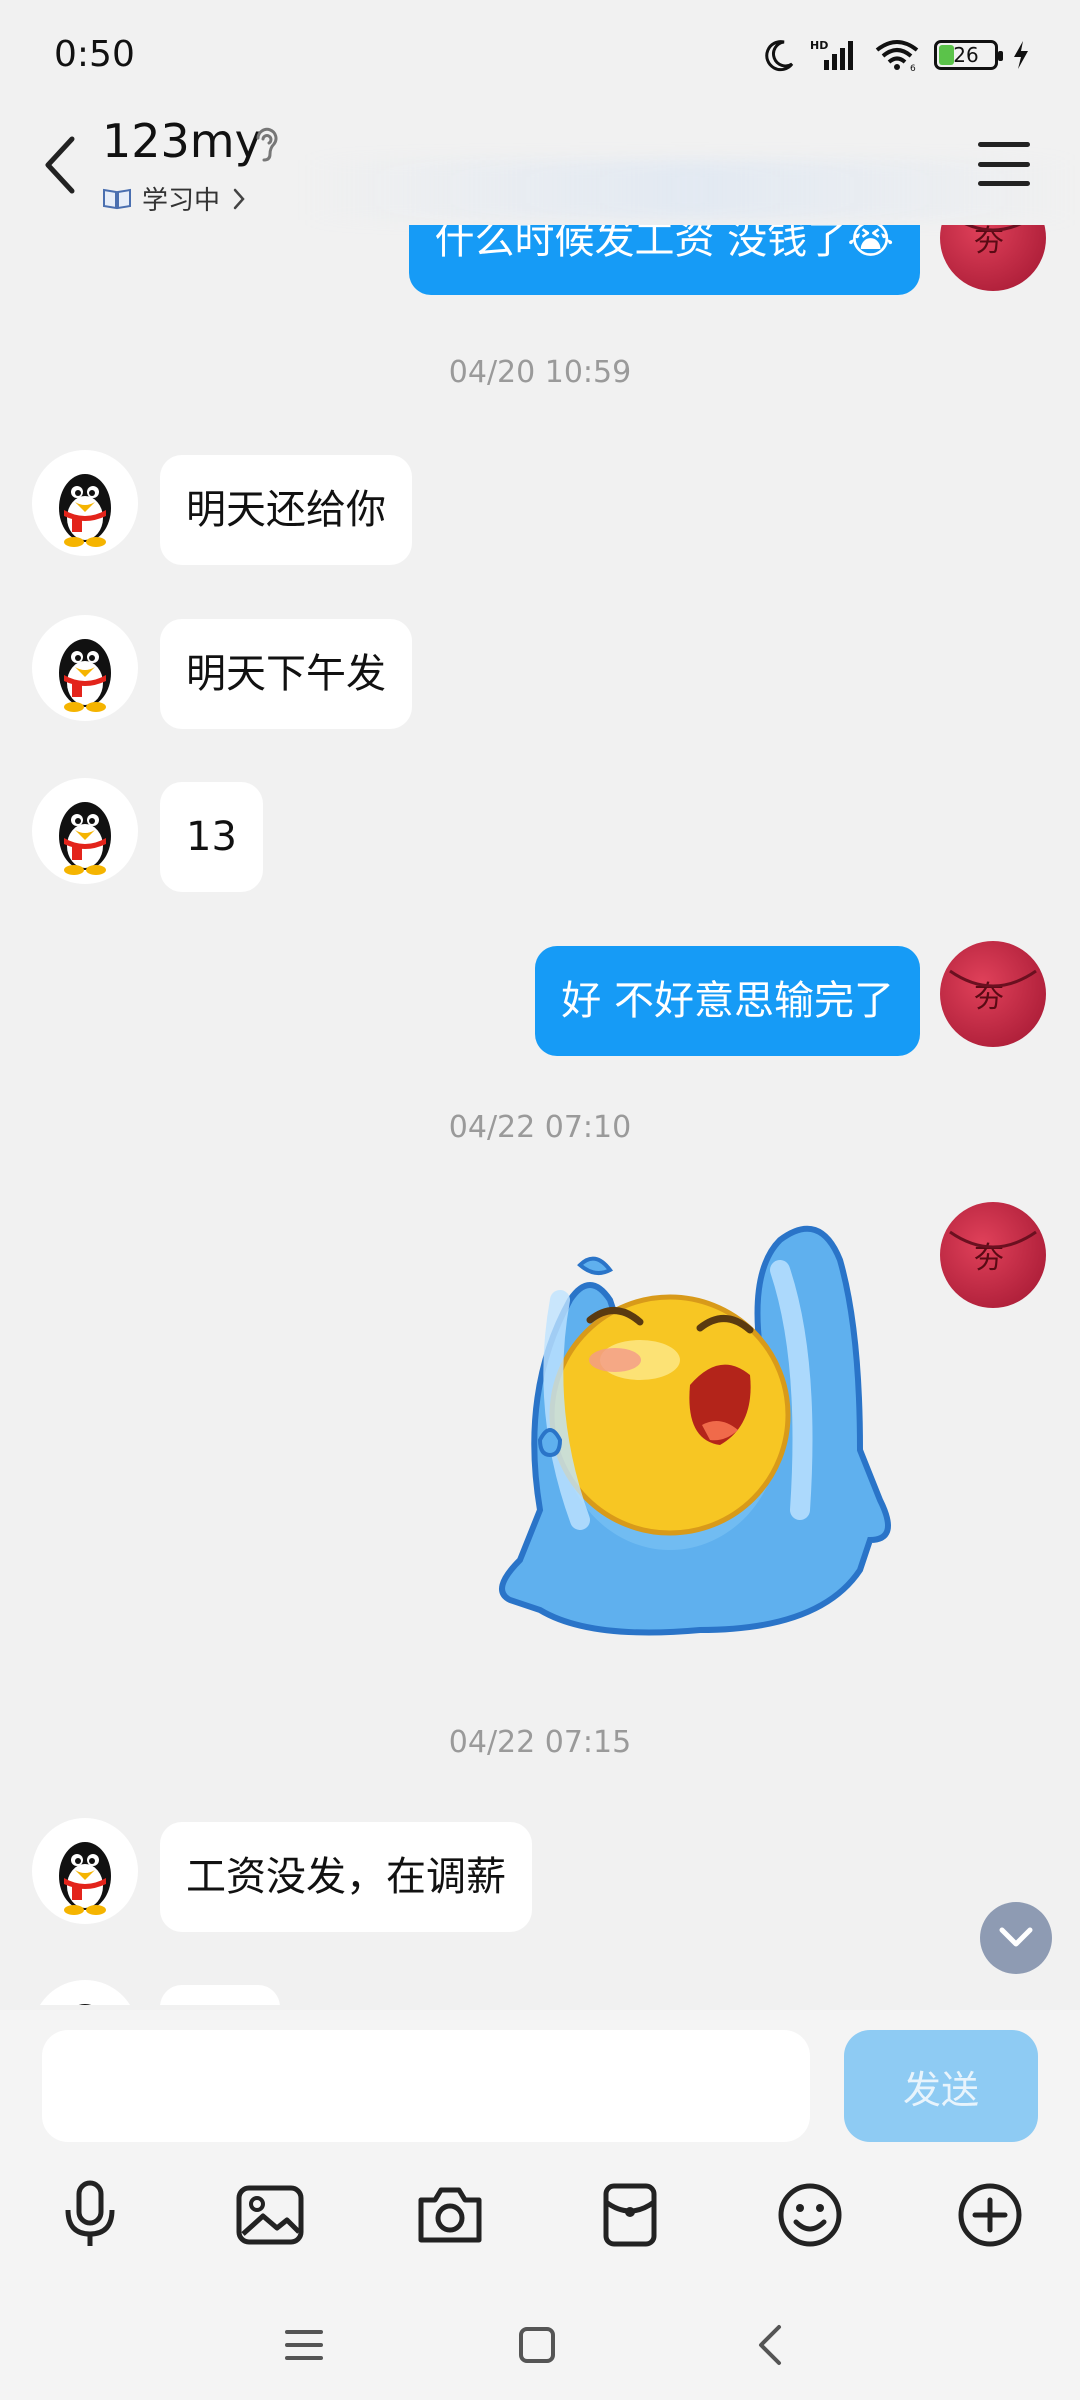 This screenshot has height=2400, width=1080. I want to click on message-timestamp: 04/22 07:10, so click(540, 1127).